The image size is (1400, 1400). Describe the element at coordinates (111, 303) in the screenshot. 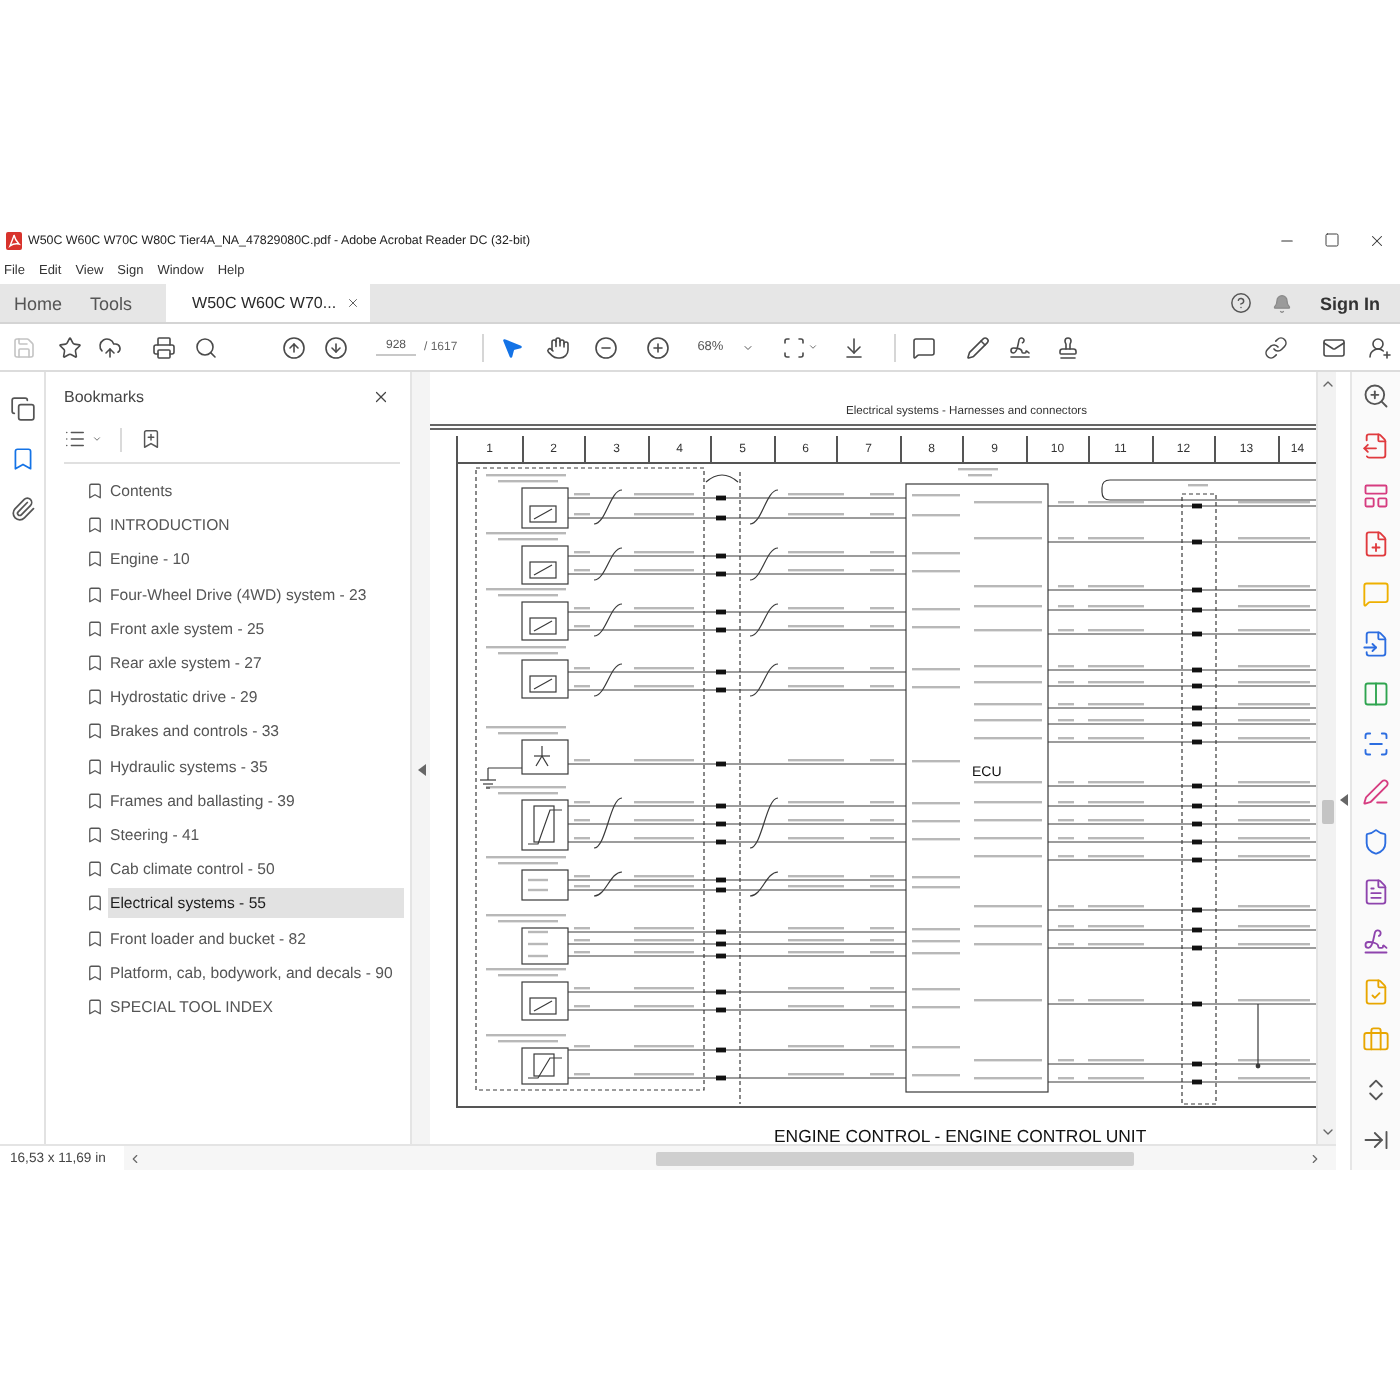

I see `tab: Tools` at that location.